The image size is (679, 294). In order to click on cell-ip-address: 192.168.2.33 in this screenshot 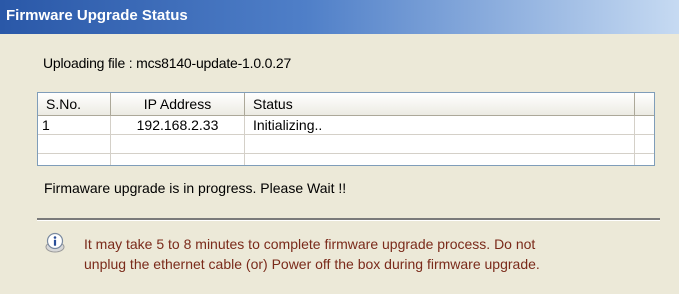, I will do `click(178, 125)`.